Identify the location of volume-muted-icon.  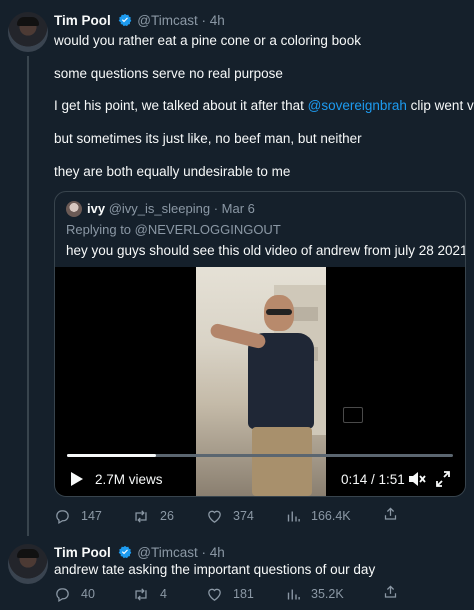
(417, 479).